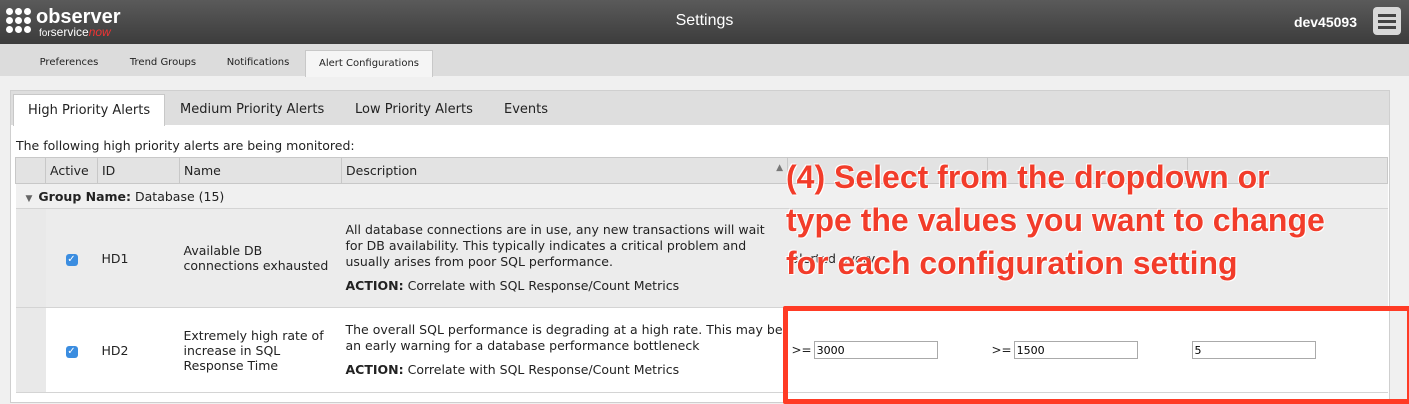 The width and height of the screenshot is (1409, 404). I want to click on tab-high-priority-alerts: High Priority Alerts, so click(89, 110).